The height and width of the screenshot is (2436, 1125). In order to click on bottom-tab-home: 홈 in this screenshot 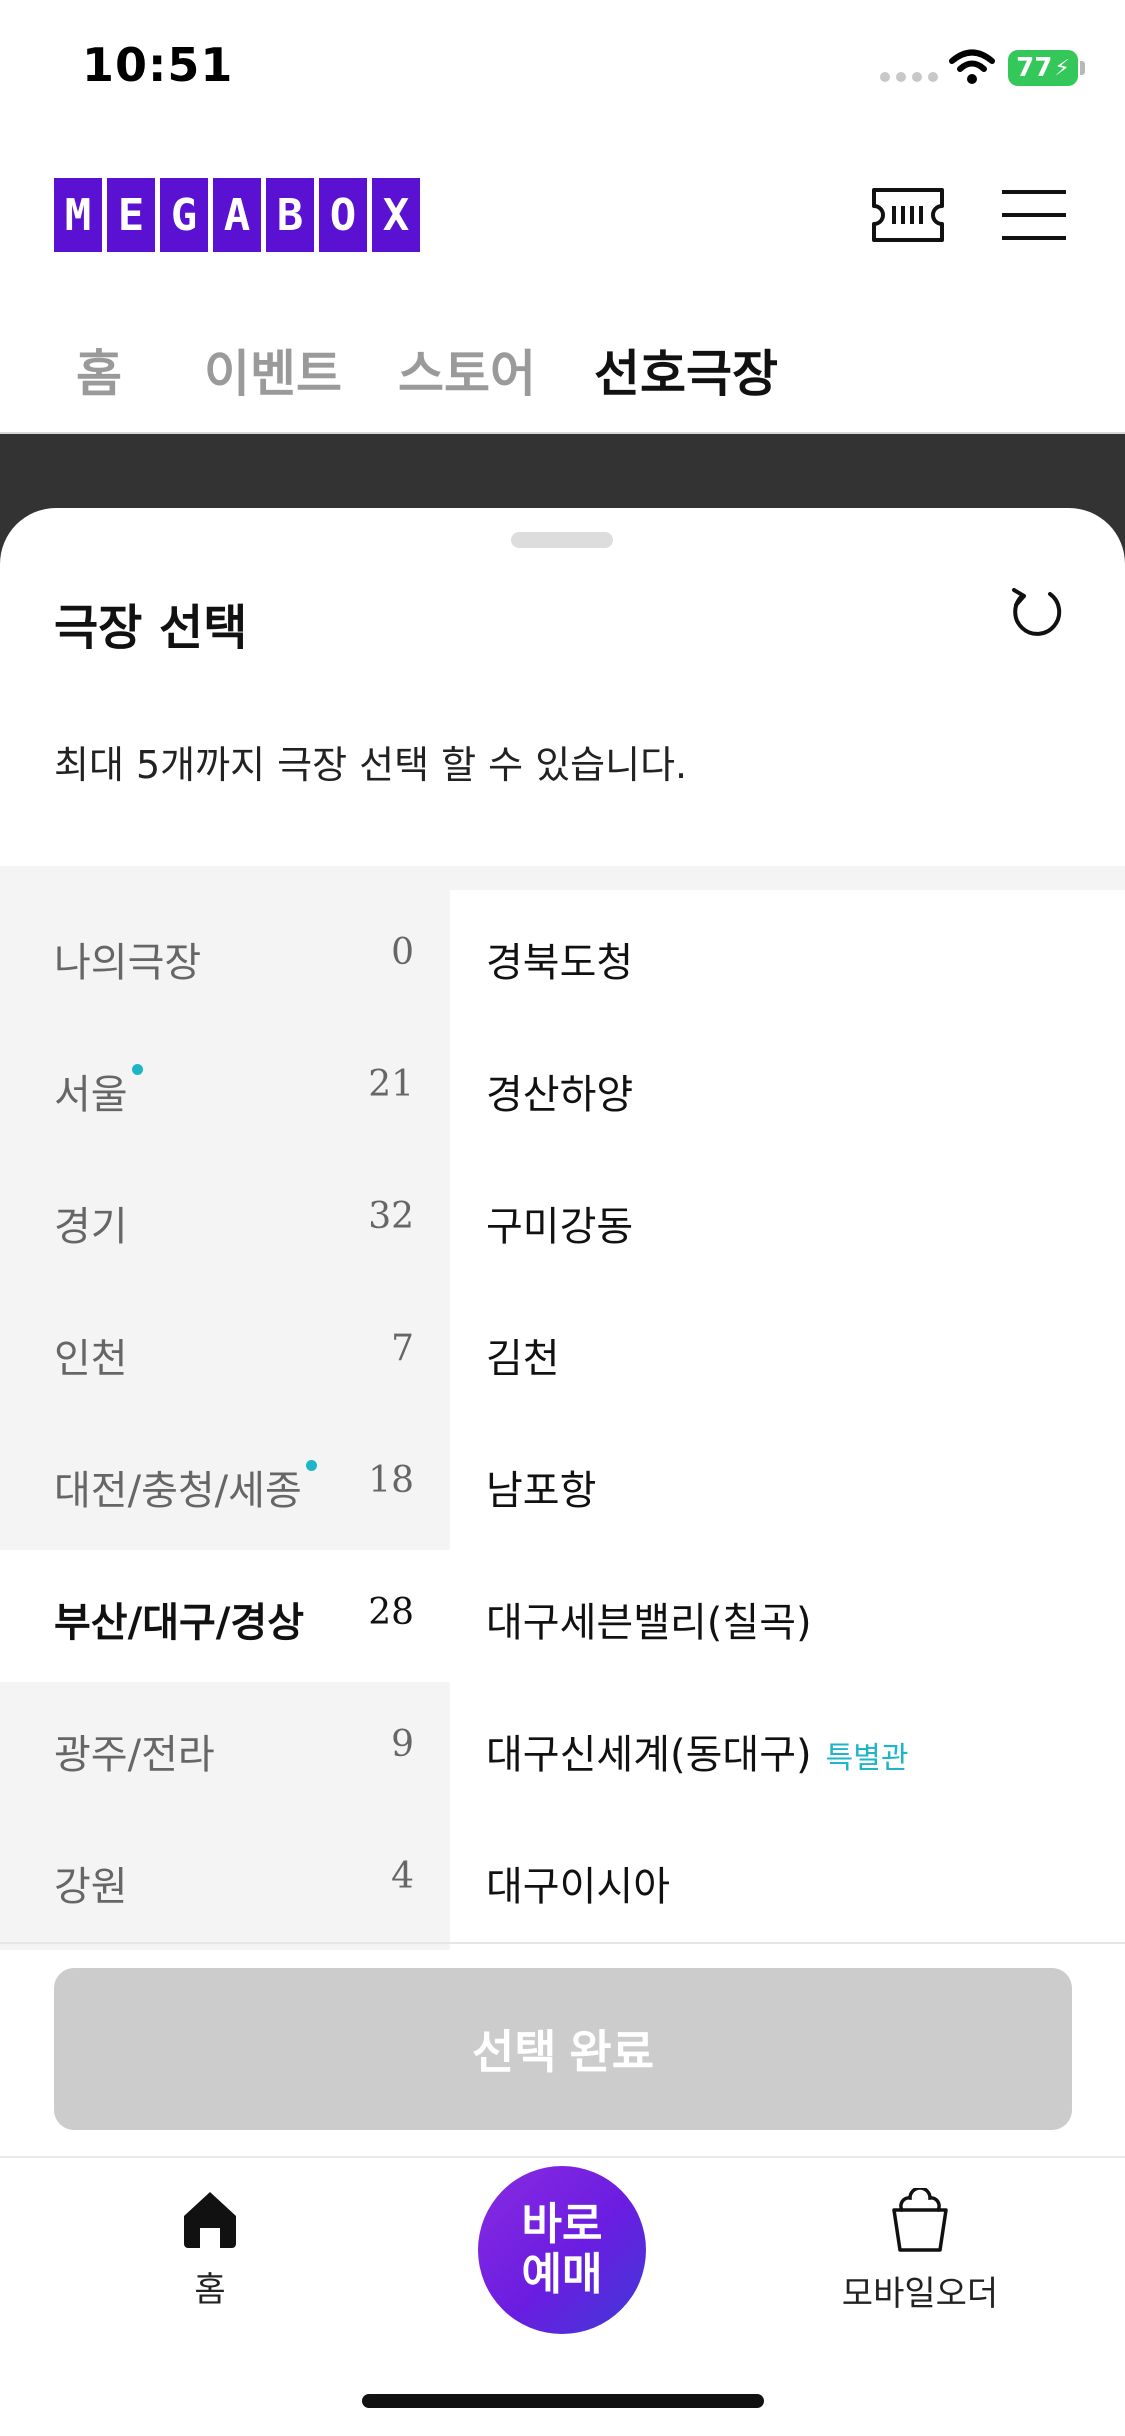, I will do `click(210, 2249)`.